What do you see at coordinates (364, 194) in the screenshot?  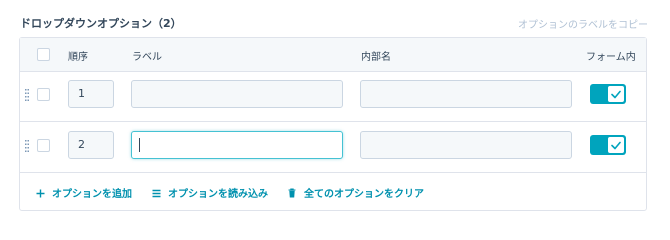 I see `clear-all-options-label: 全てのオプションをクリア` at bounding box center [364, 194].